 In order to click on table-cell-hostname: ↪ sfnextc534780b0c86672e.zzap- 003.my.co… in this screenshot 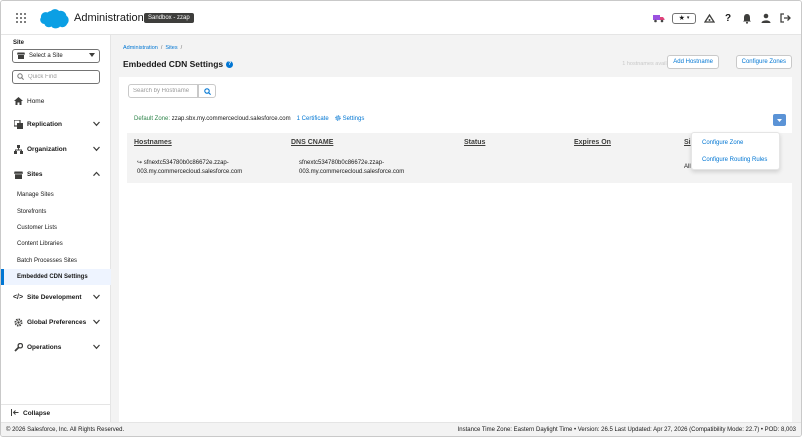, I will do `click(189, 168)`.